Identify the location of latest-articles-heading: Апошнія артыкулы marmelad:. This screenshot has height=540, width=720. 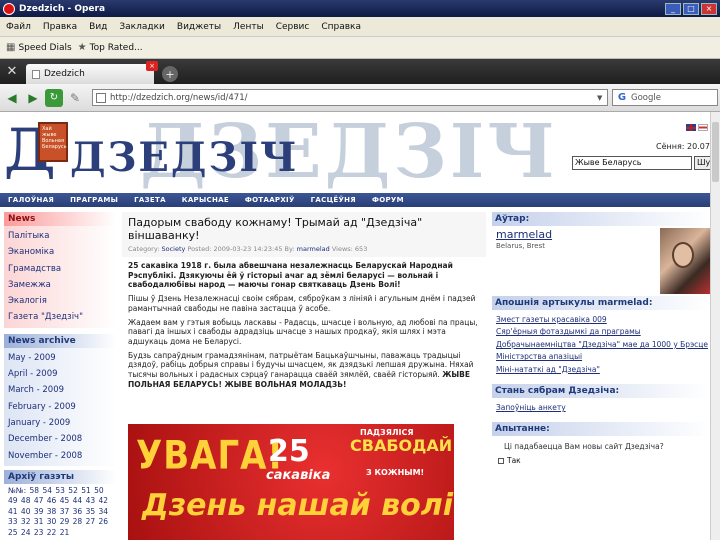
(601, 303).